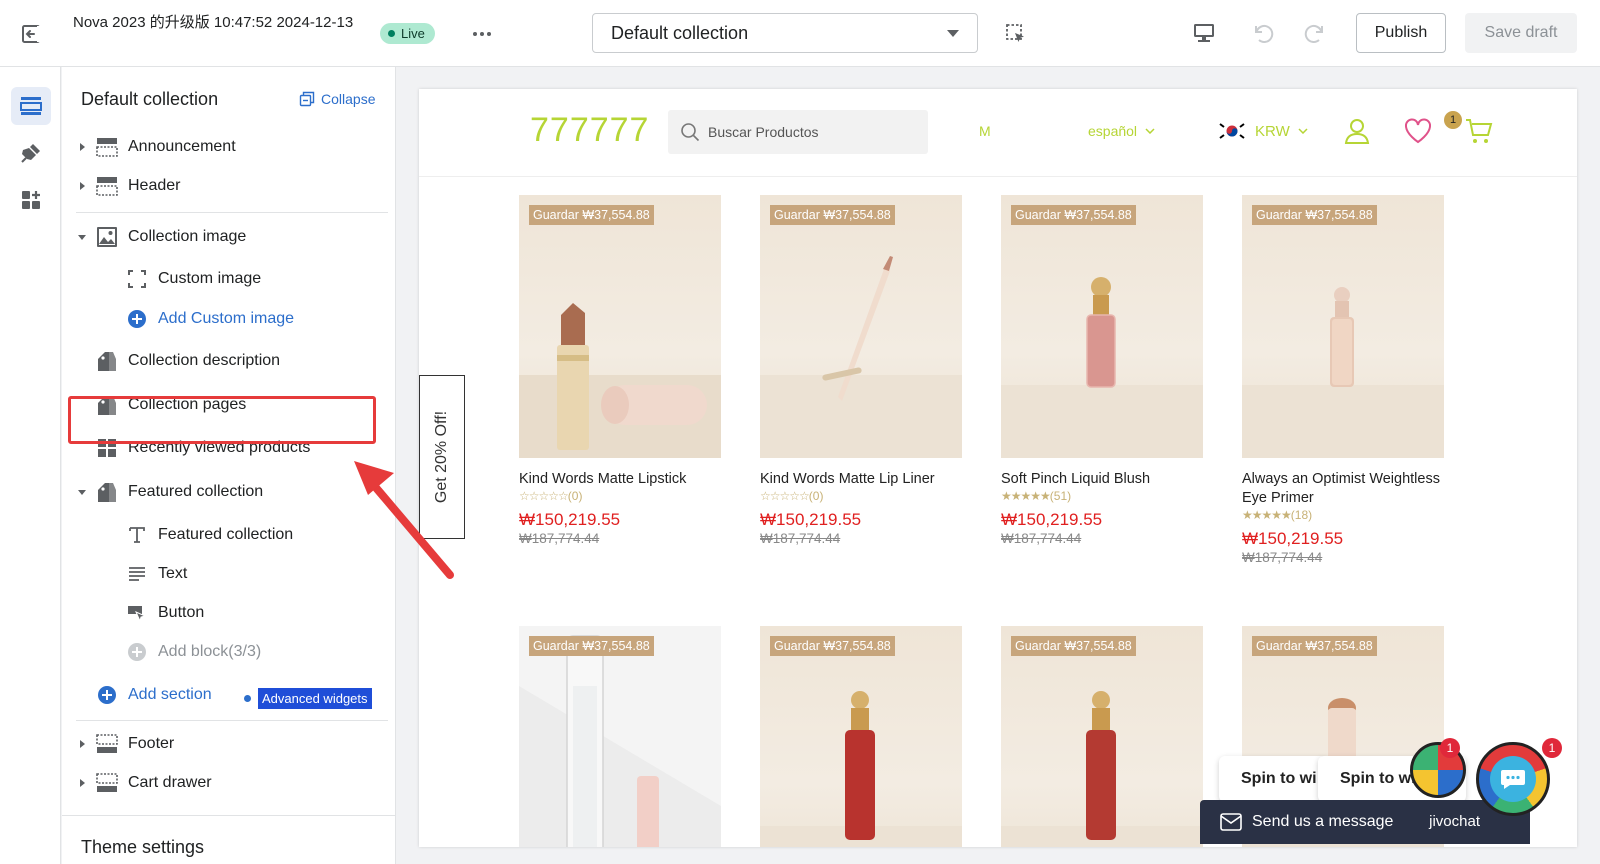  What do you see at coordinates (1521, 33) in the screenshot?
I see `save-draft-button: Save draft` at bounding box center [1521, 33].